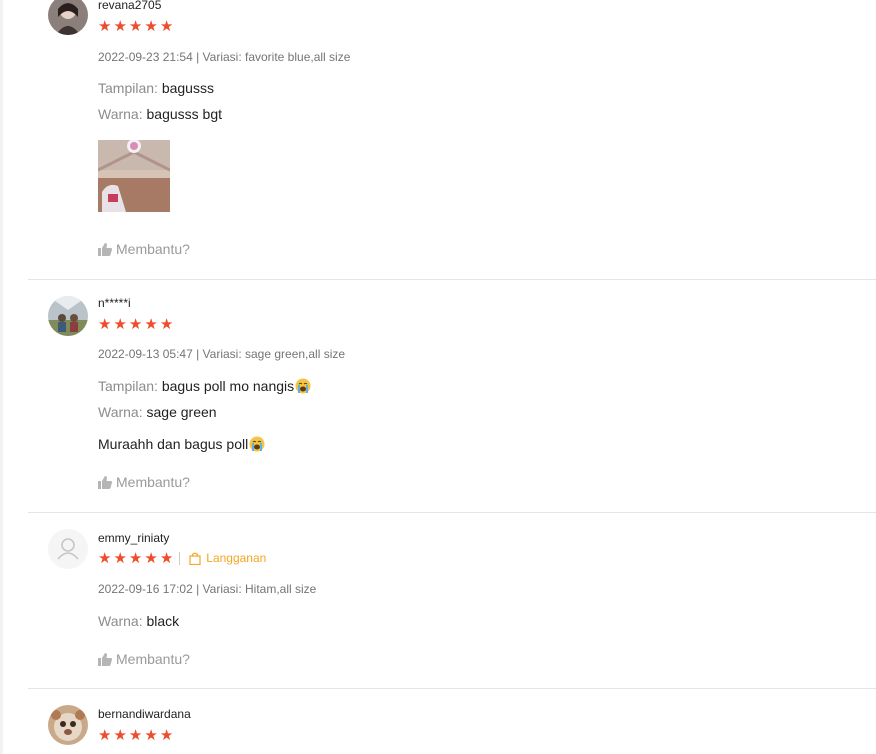 The image size is (876, 754). What do you see at coordinates (114, 303) in the screenshot?
I see `username: n*****i` at bounding box center [114, 303].